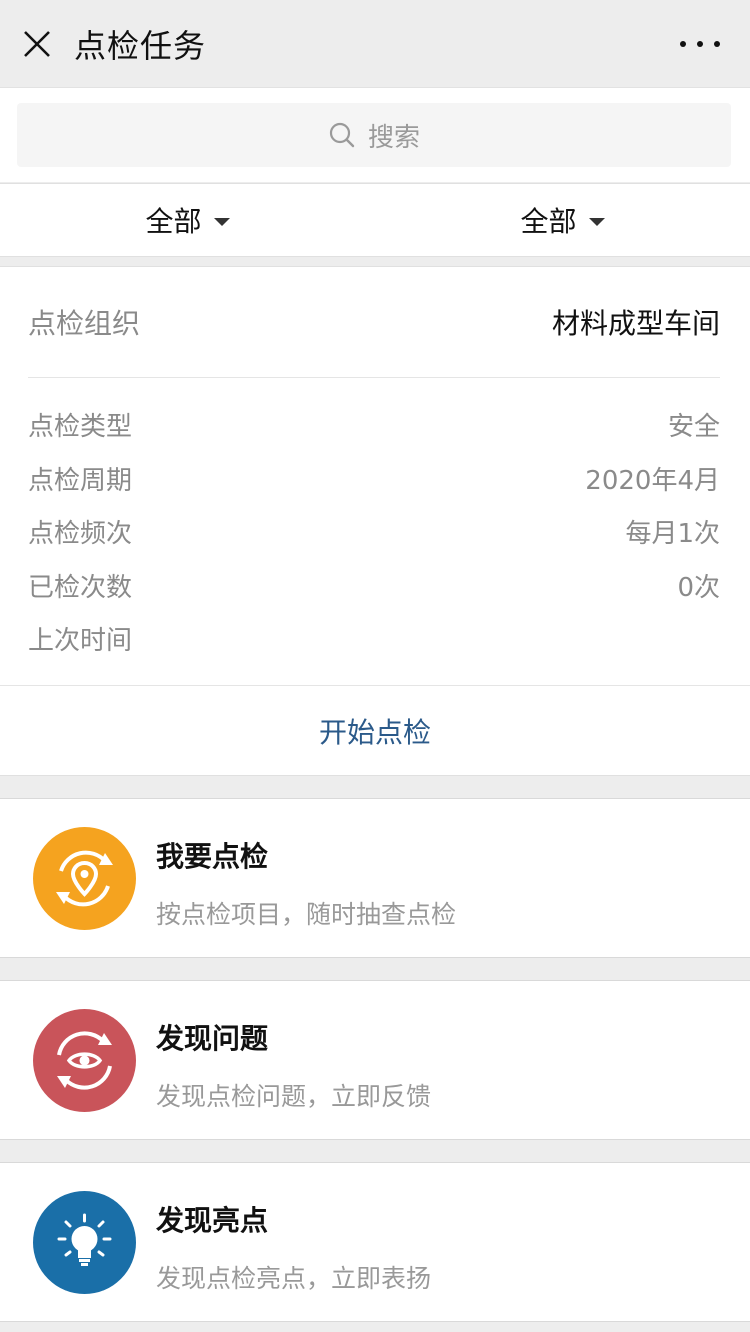  Describe the element at coordinates (374, 322) in the screenshot. I see `org-row: 点检组织 材料成型车间` at that location.